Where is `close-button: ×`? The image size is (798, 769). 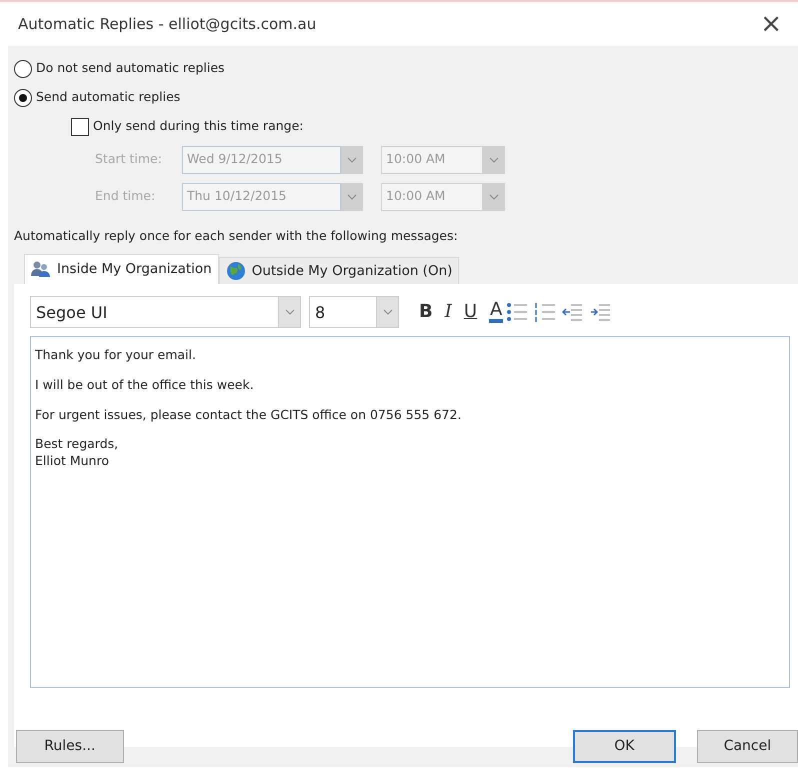
close-button: × is located at coordinates (771, 24).